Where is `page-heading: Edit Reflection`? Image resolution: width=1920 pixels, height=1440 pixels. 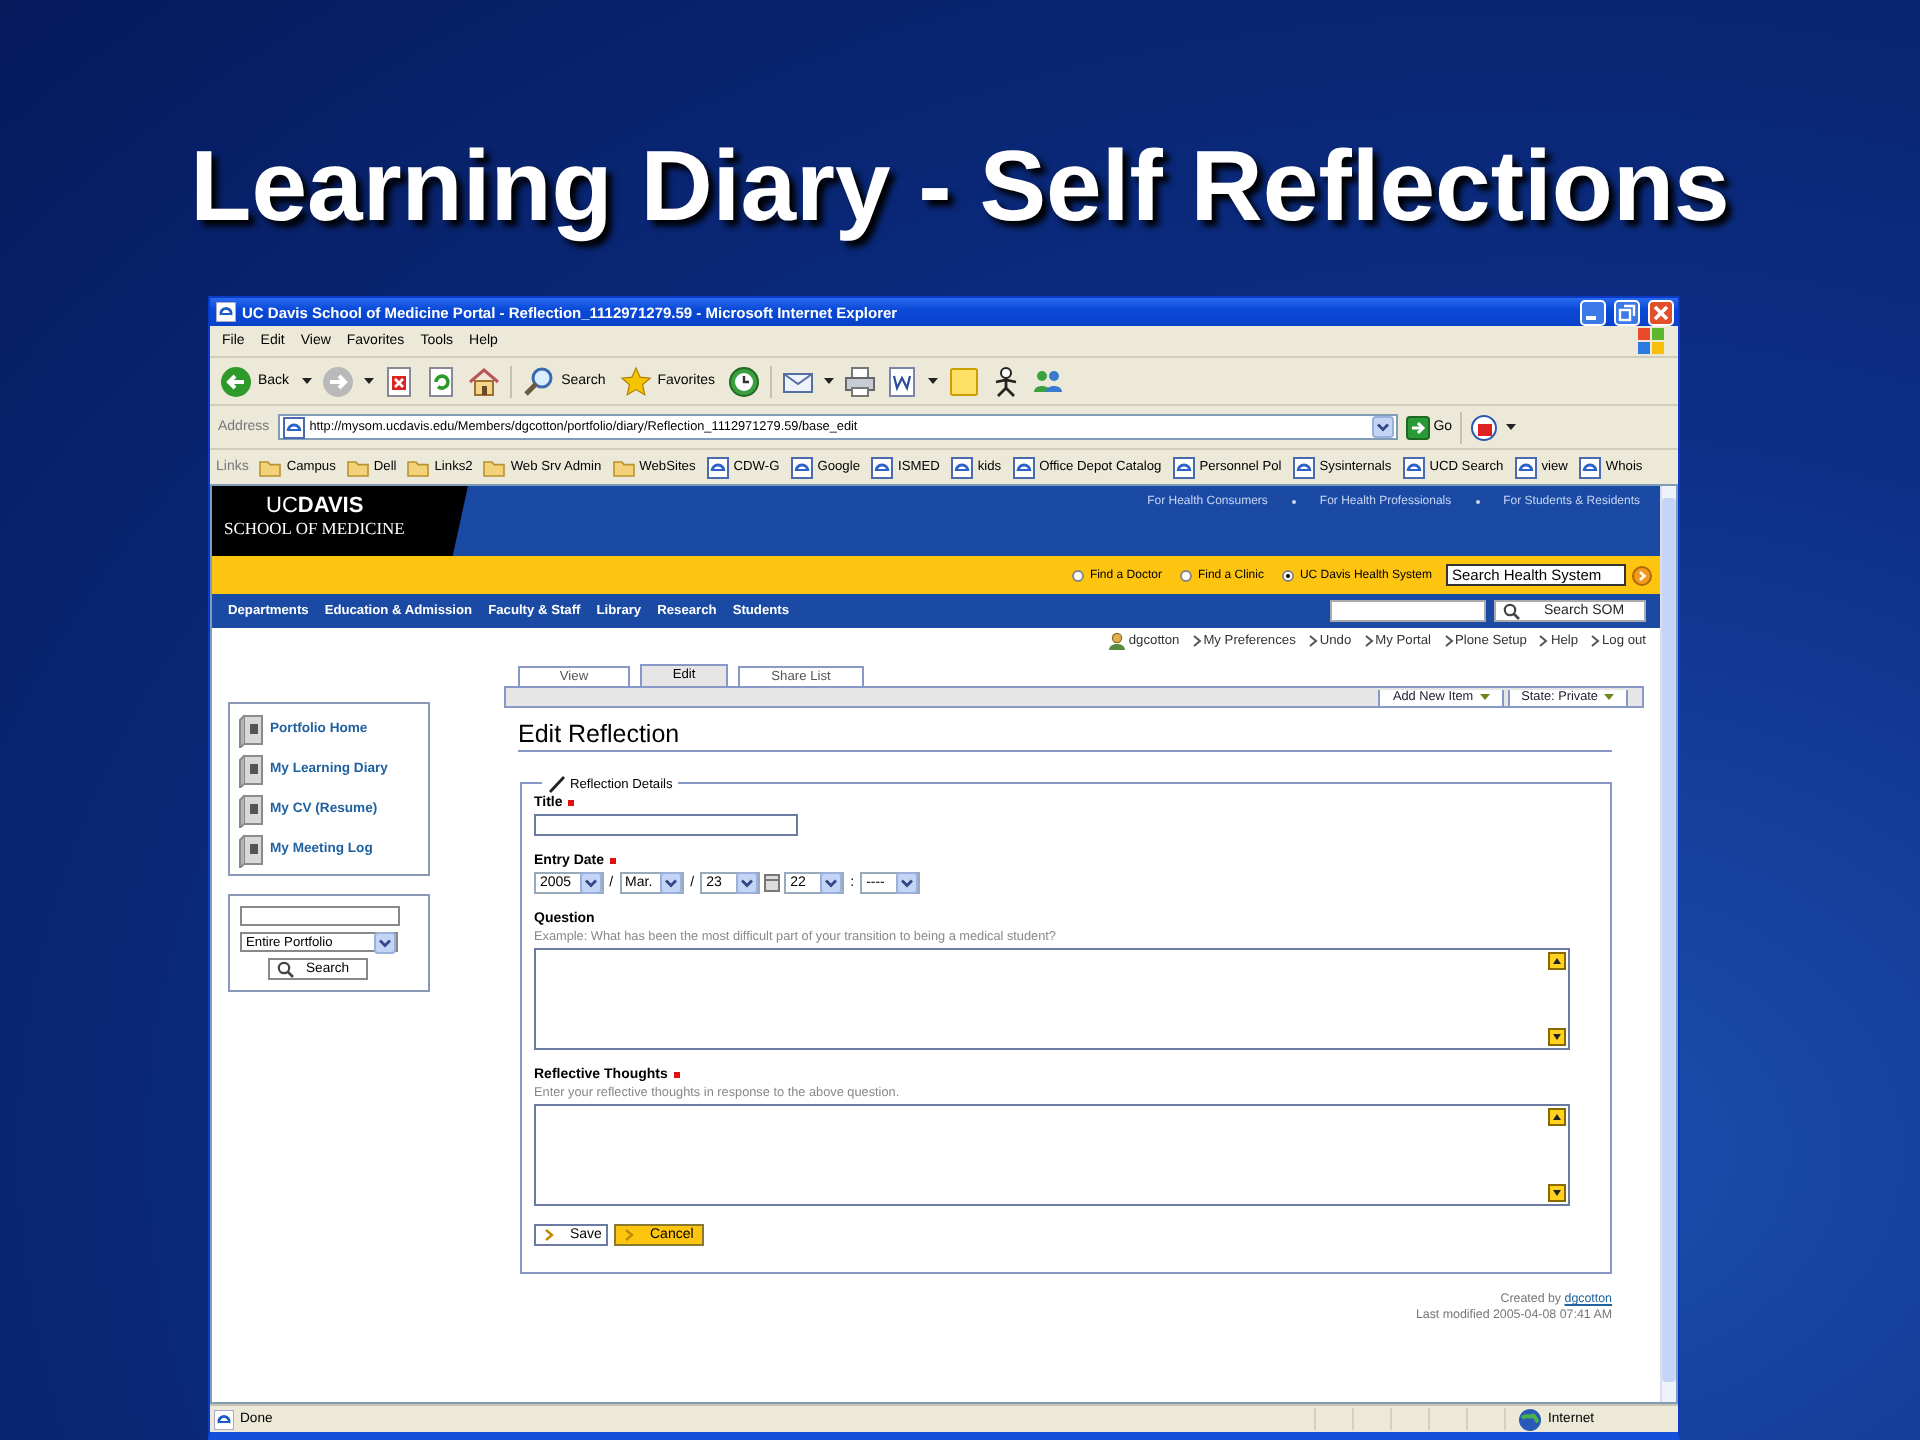
page-heading: Edit Reflection is located at coordinates (1065, 736).